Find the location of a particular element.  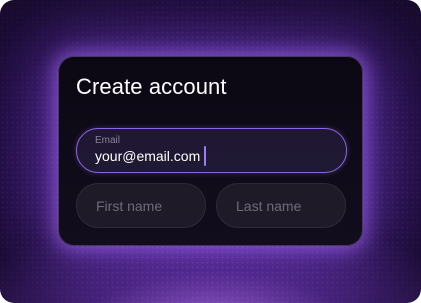

first-name-input is located at coordinates (141, 205).